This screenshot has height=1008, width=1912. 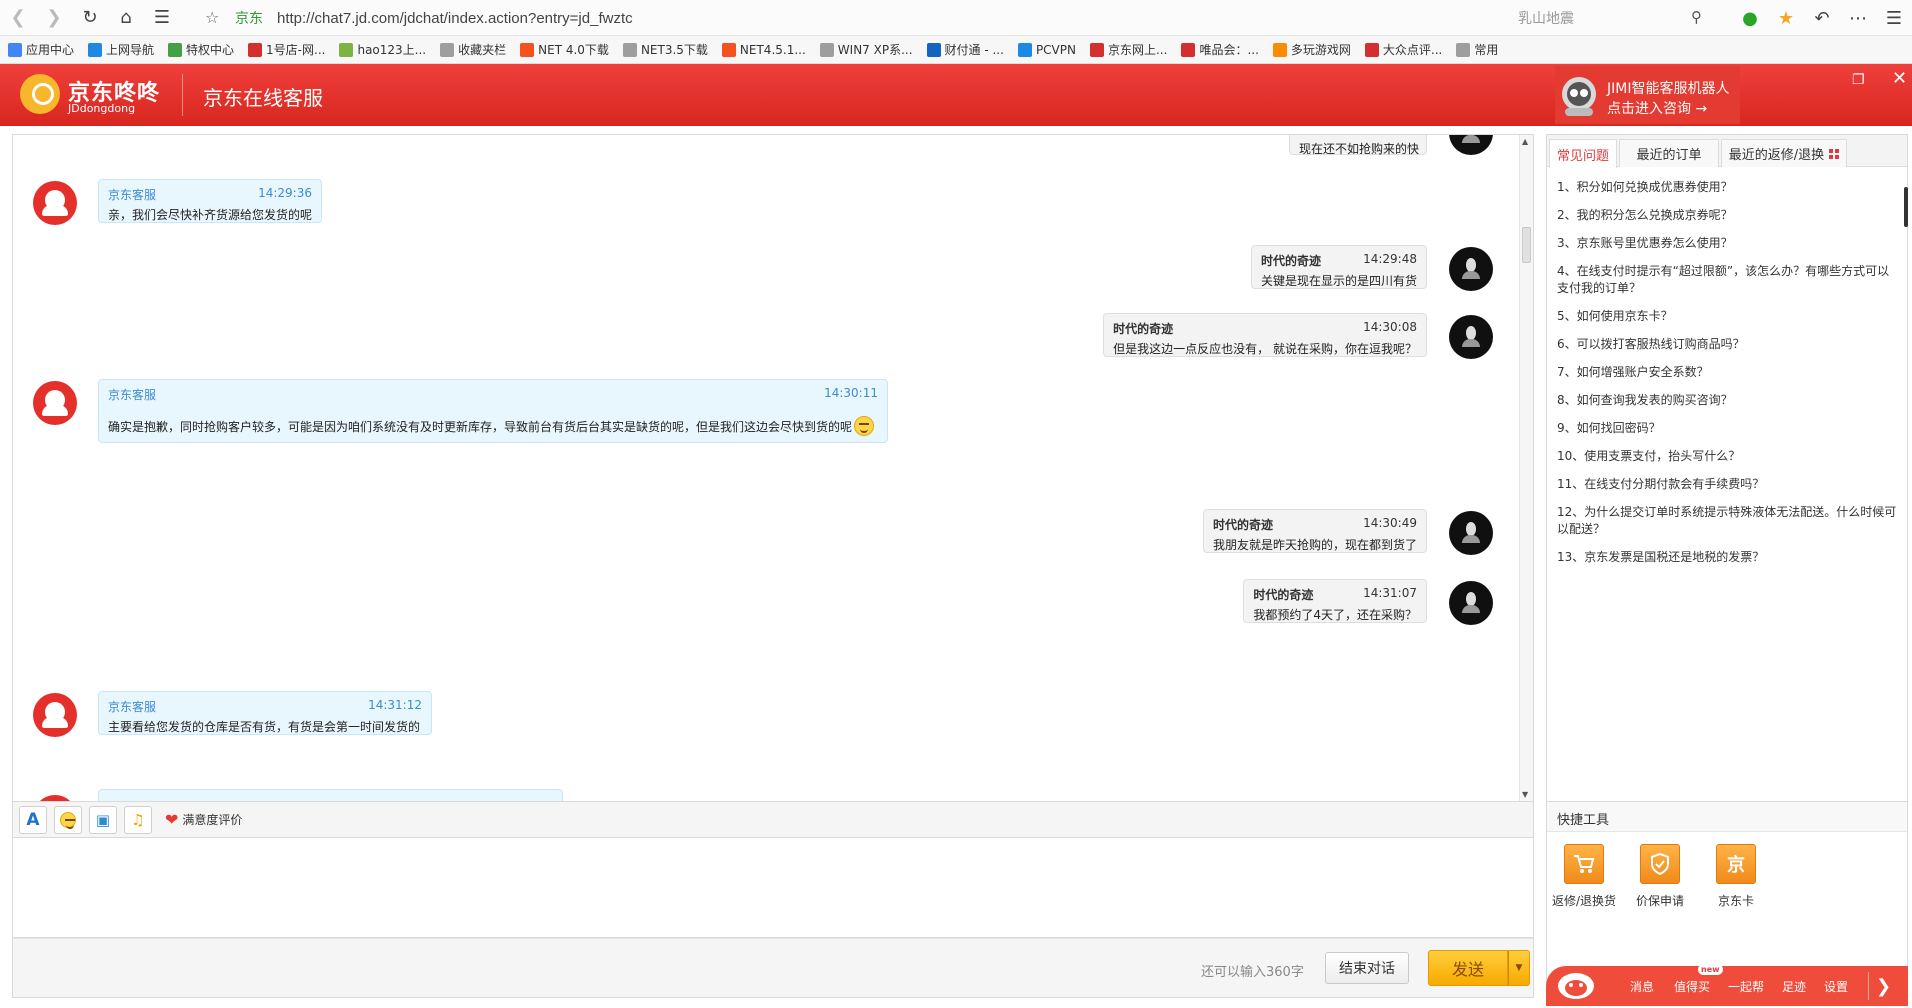 I want to click on tab-recent-returns: 最近的返修/退换, so click(x=1784, y=153).